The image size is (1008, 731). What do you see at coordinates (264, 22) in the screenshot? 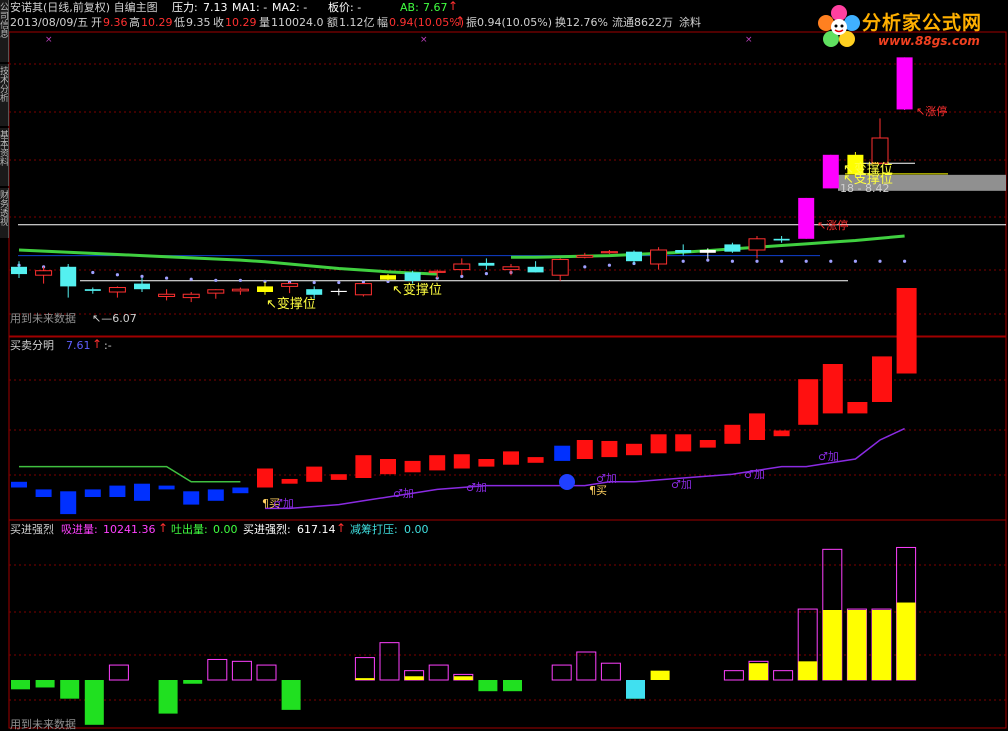
I see `volume-label: 量` at bounding box center [264, 22].